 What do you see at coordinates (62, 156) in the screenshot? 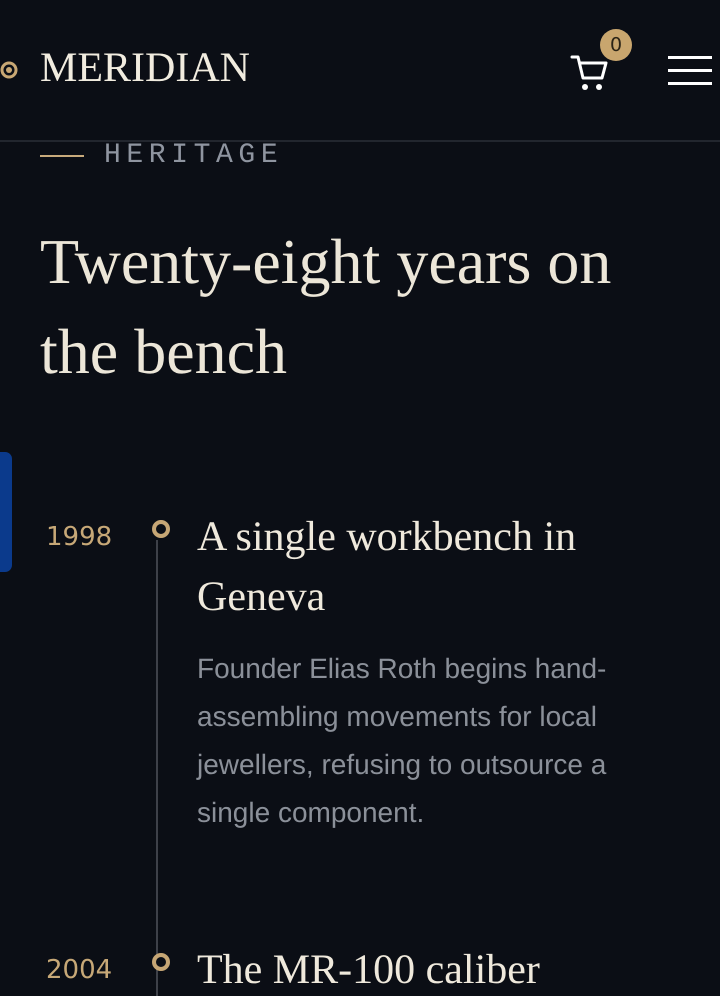
I see `eyebrow-line` at bounding box center [62, 156].